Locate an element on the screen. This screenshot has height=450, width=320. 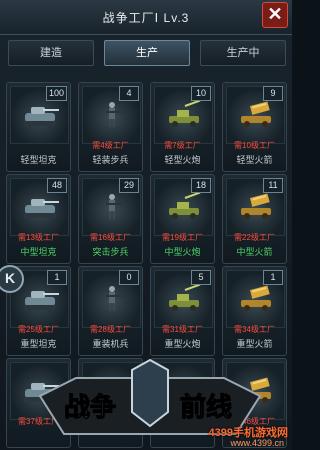
logo-text-left: 战争 is located at coordinates (90, 407).